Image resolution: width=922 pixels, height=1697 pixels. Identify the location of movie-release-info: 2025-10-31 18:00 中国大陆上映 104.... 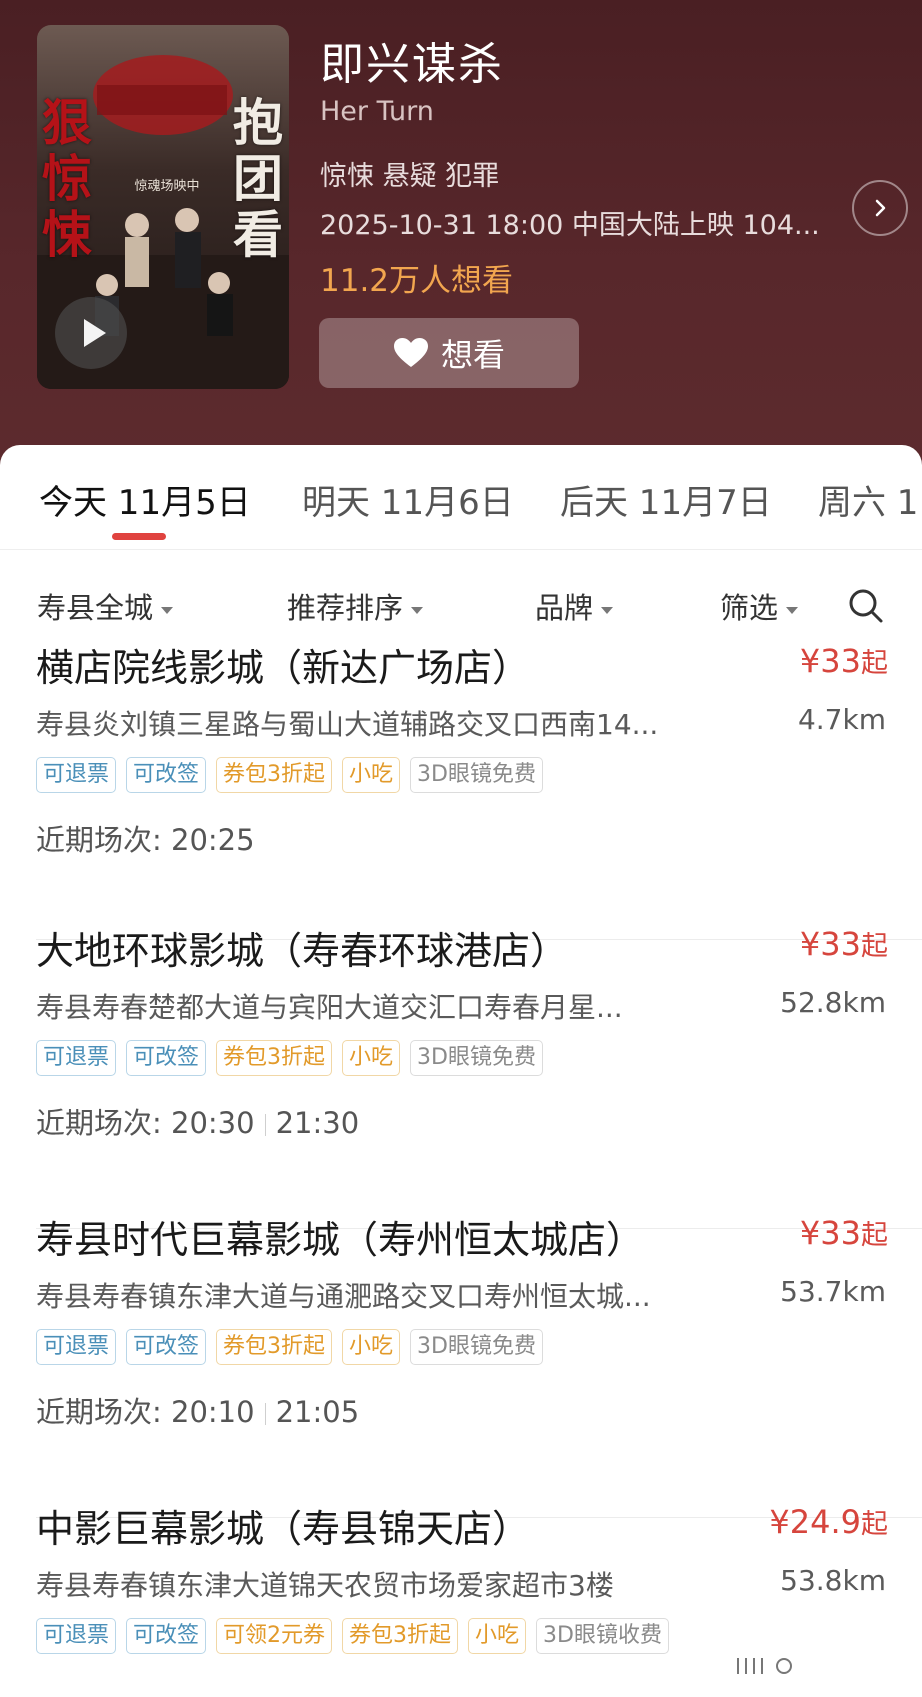
(570, 225).